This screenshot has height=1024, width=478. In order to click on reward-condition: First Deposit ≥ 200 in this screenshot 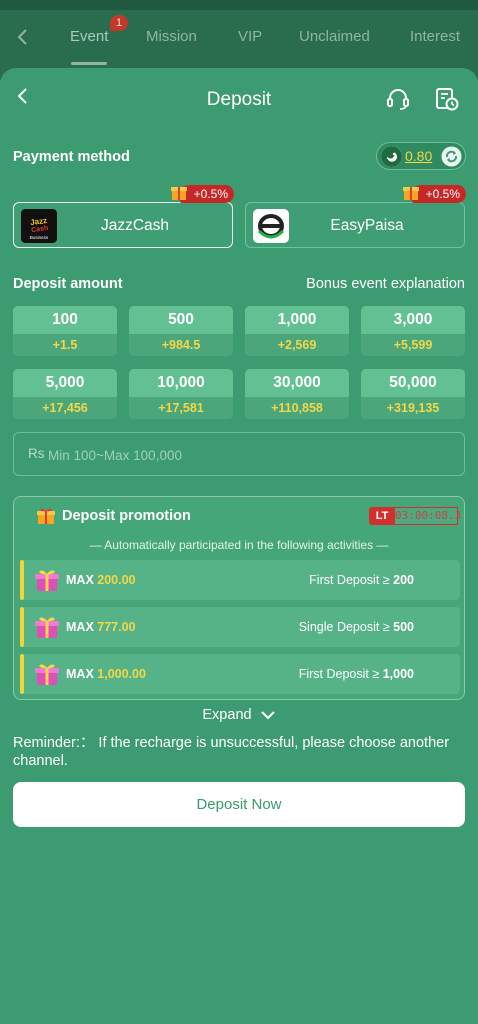, I will do `click(361, 580)`.